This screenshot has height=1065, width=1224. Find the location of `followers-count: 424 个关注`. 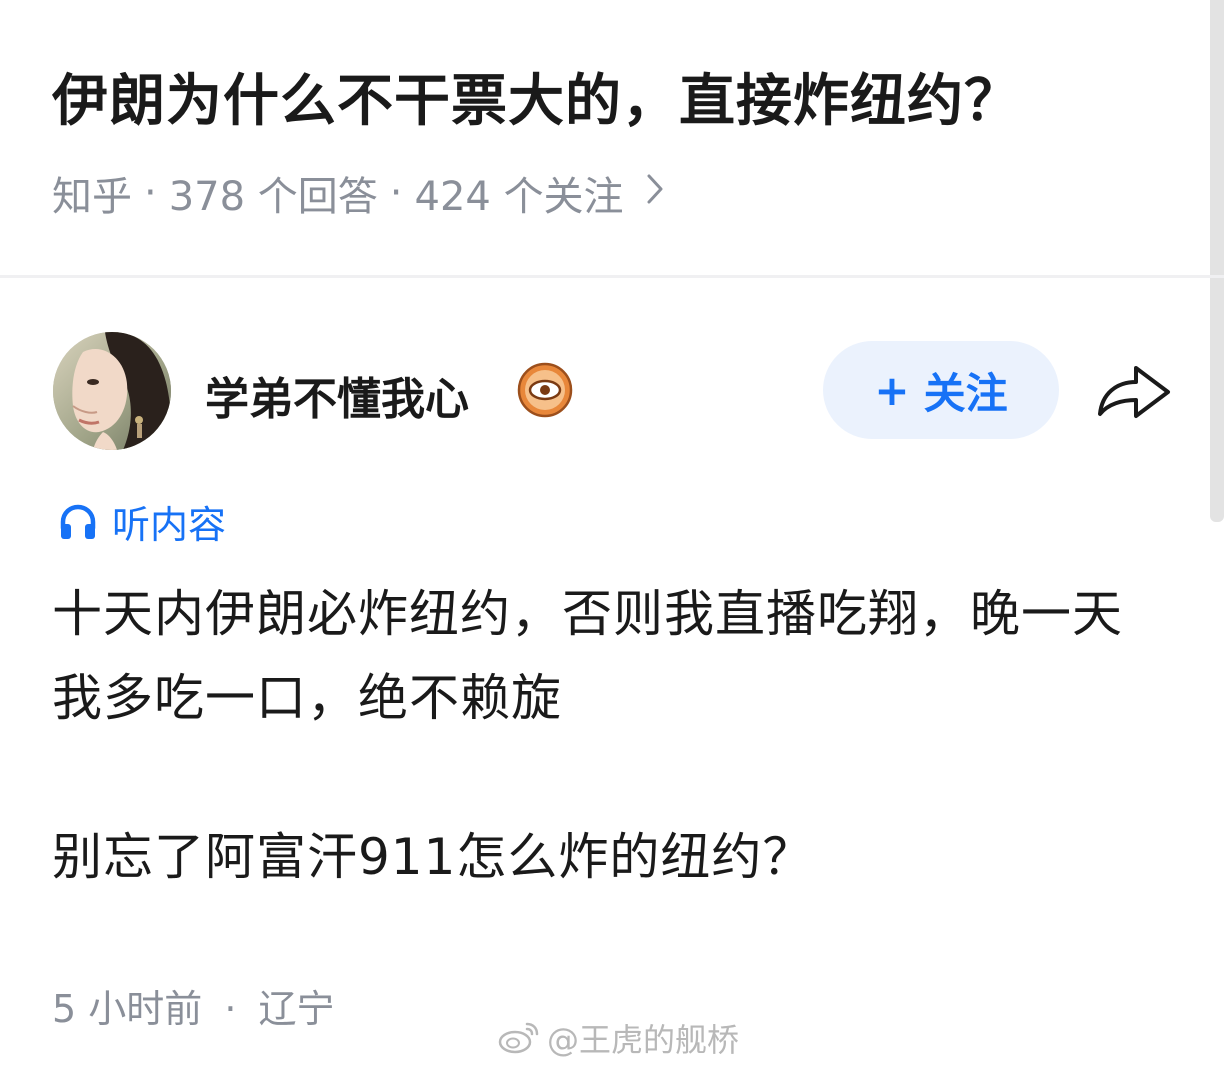

followers-count: 424 个关注 is located at coordinates (519, 197).